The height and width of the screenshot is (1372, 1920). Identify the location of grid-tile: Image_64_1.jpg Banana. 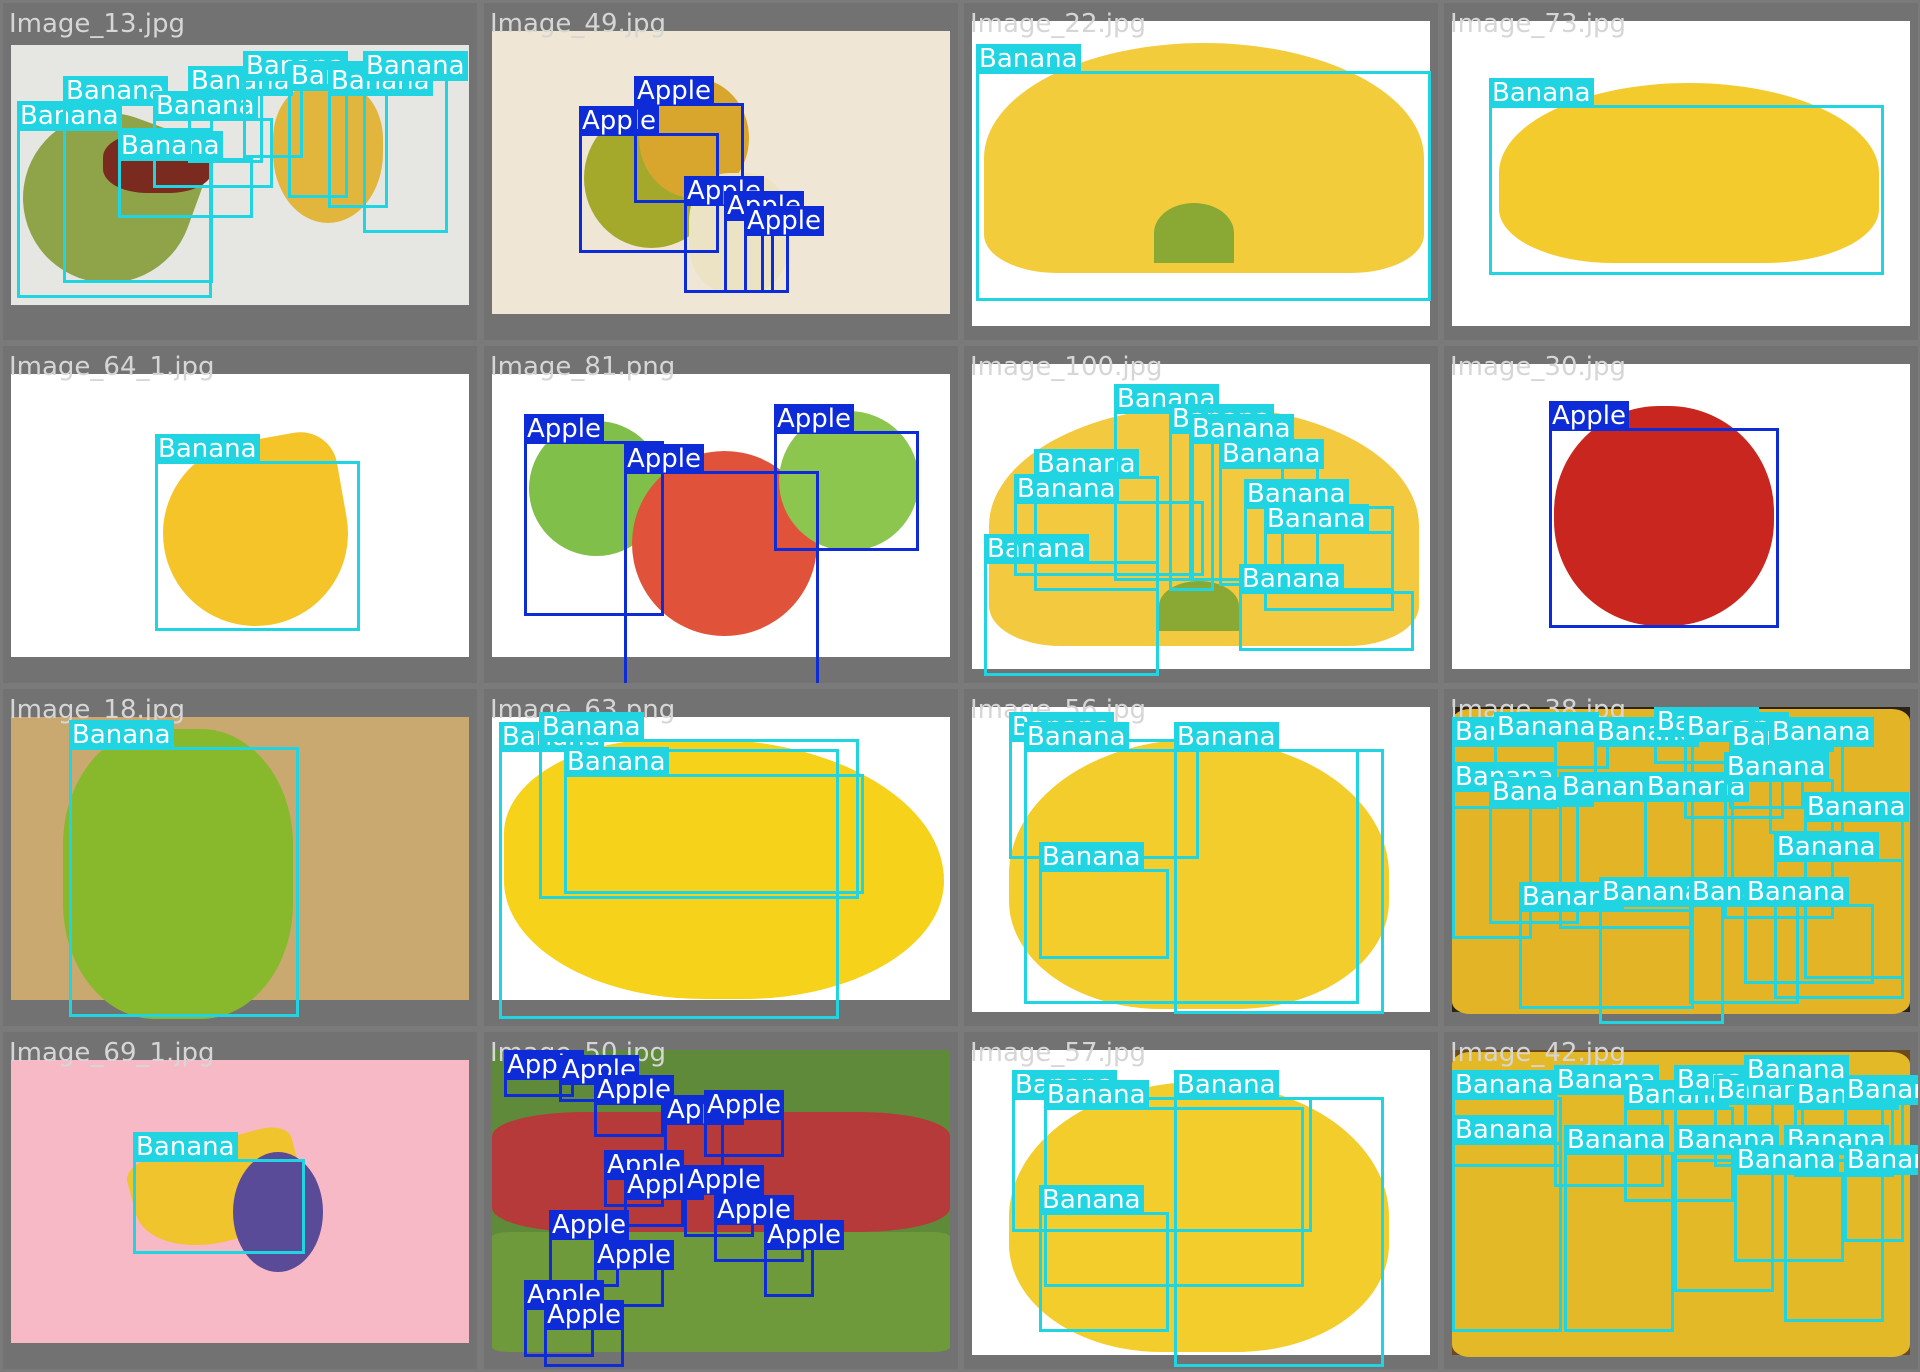
(240, 514).